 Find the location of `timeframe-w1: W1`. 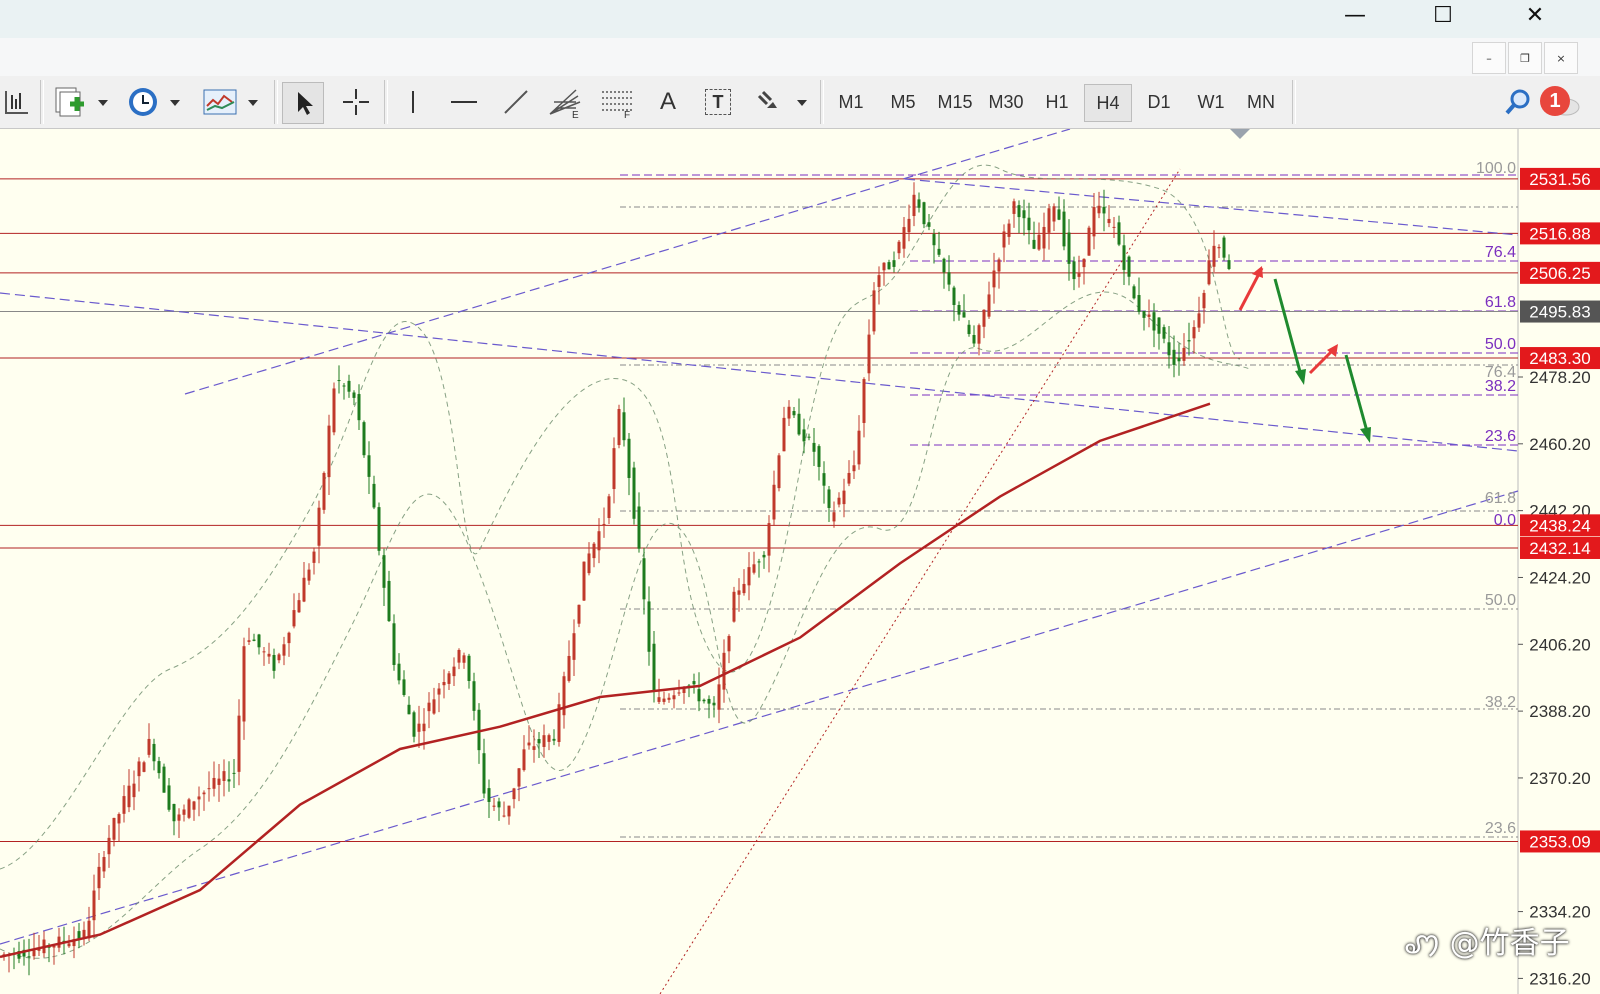

timeframe-w1: W1 is located at coordinates (1211, 102).